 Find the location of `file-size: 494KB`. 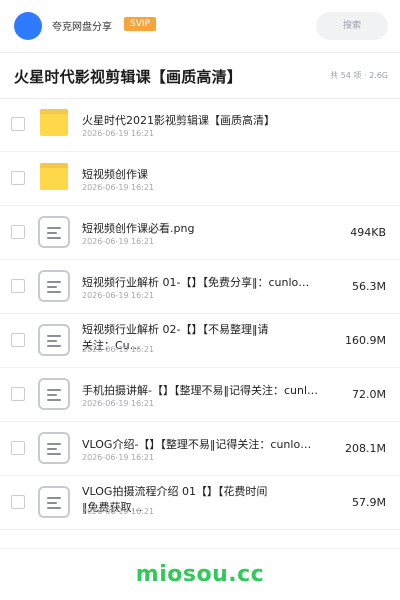

file-size: 494KB is located at coordinates (368, 232).